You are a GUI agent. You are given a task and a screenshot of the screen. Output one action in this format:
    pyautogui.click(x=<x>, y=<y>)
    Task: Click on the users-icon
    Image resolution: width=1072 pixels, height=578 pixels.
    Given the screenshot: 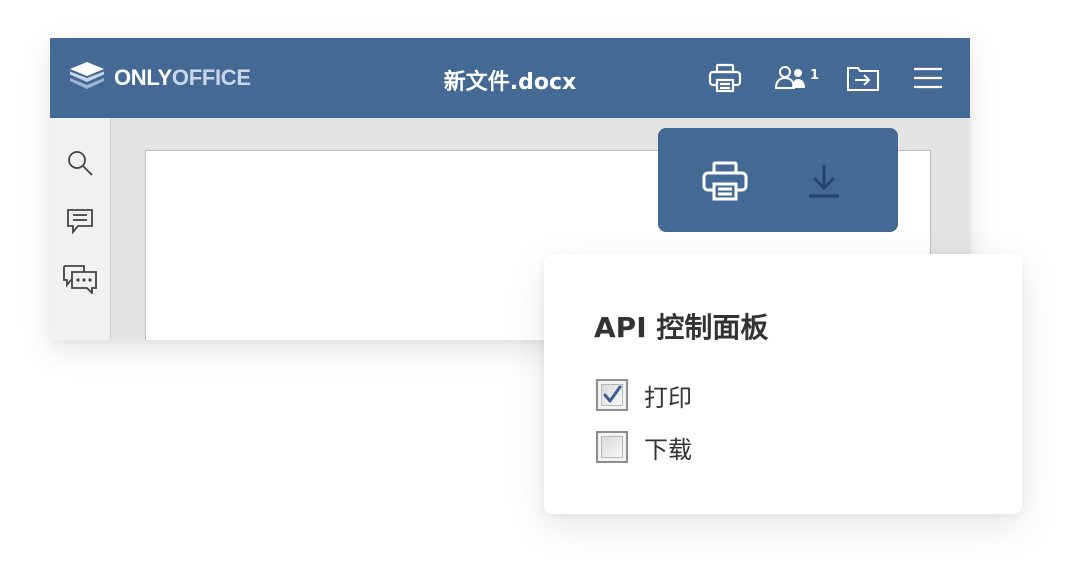 What is the action you would take?
    pyautogui.click(x=789, y=77)
    